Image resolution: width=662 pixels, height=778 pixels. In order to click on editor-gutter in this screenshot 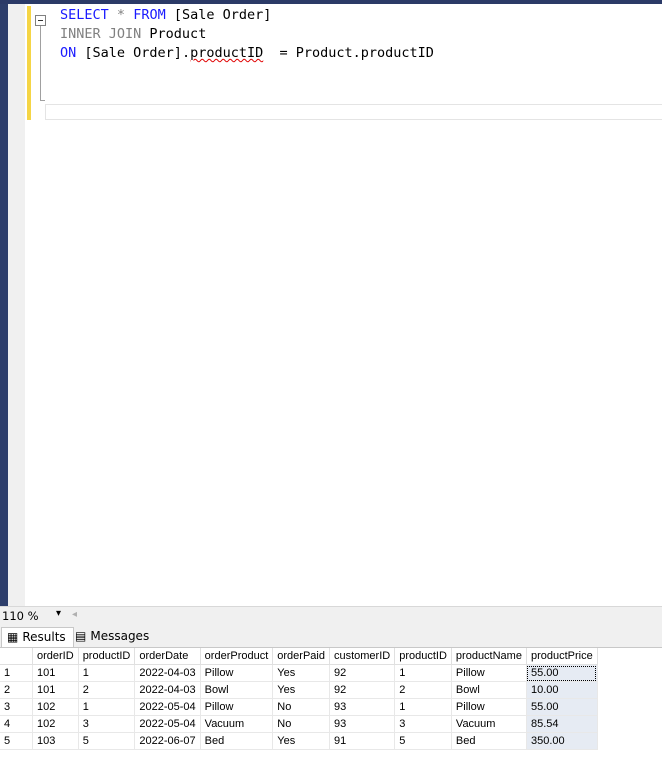, I will do `click(16, 305)`.